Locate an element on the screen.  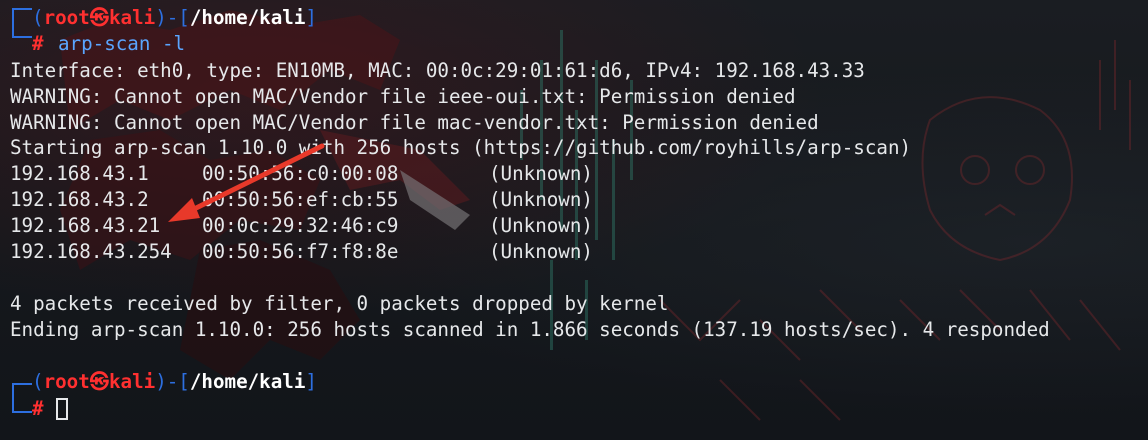
host-mac: 00:0c:29:32:46:c9 is located at coordinates (300, 225).